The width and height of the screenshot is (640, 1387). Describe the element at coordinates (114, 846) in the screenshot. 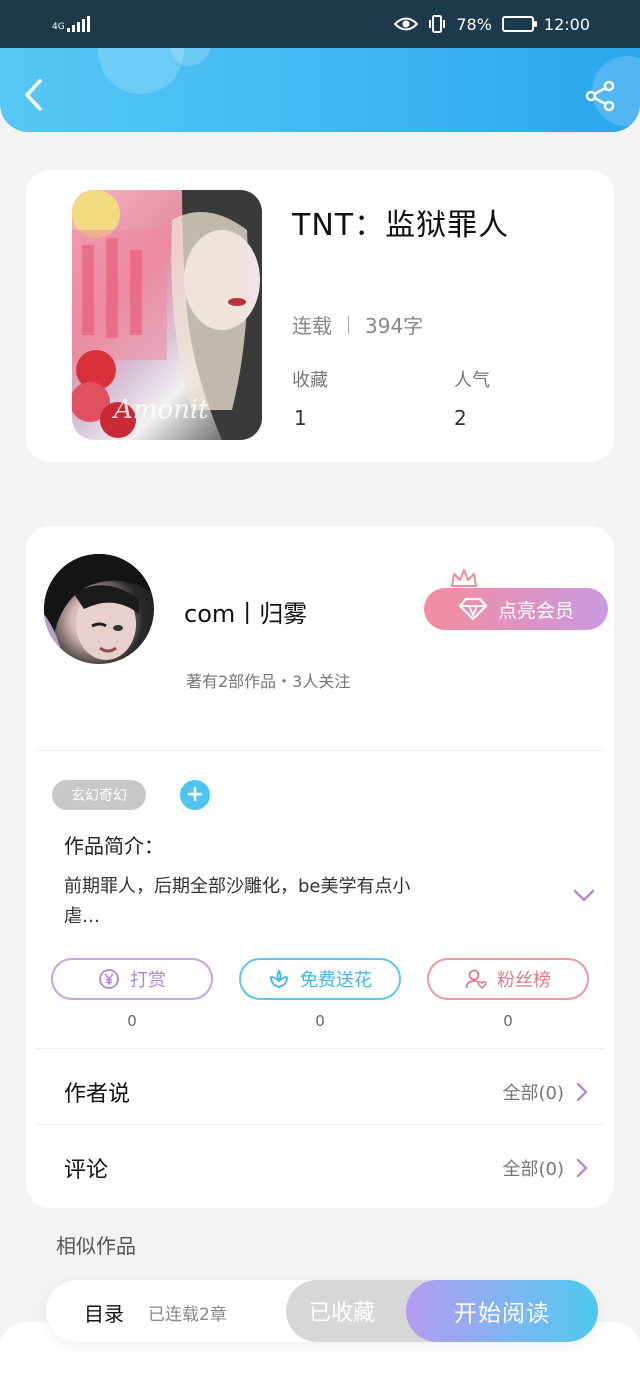

I see `intro-label: 作品简介：` at that location.